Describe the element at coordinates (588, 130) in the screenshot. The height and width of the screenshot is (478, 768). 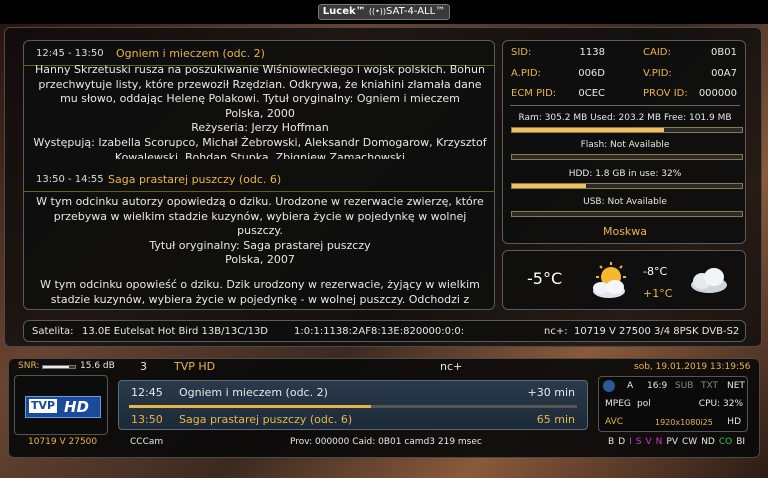
I see `ram-bar-fill` at that location.